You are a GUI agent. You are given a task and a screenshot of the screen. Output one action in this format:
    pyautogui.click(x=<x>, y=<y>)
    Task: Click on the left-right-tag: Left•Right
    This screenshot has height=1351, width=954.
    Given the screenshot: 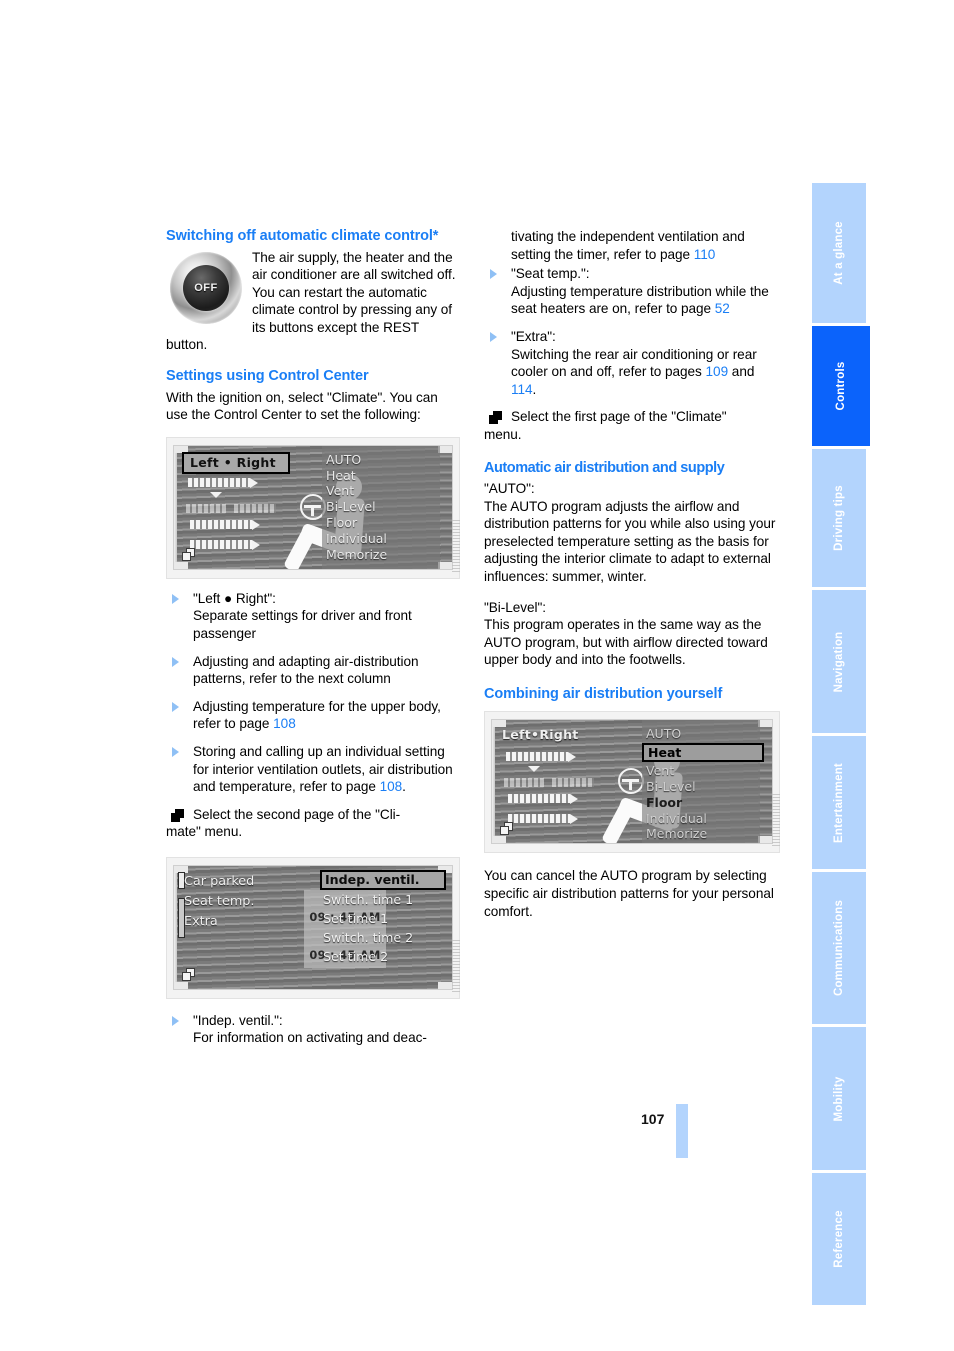 What is the action you would take?
    pyautogui.click(x=540, y=734)
    